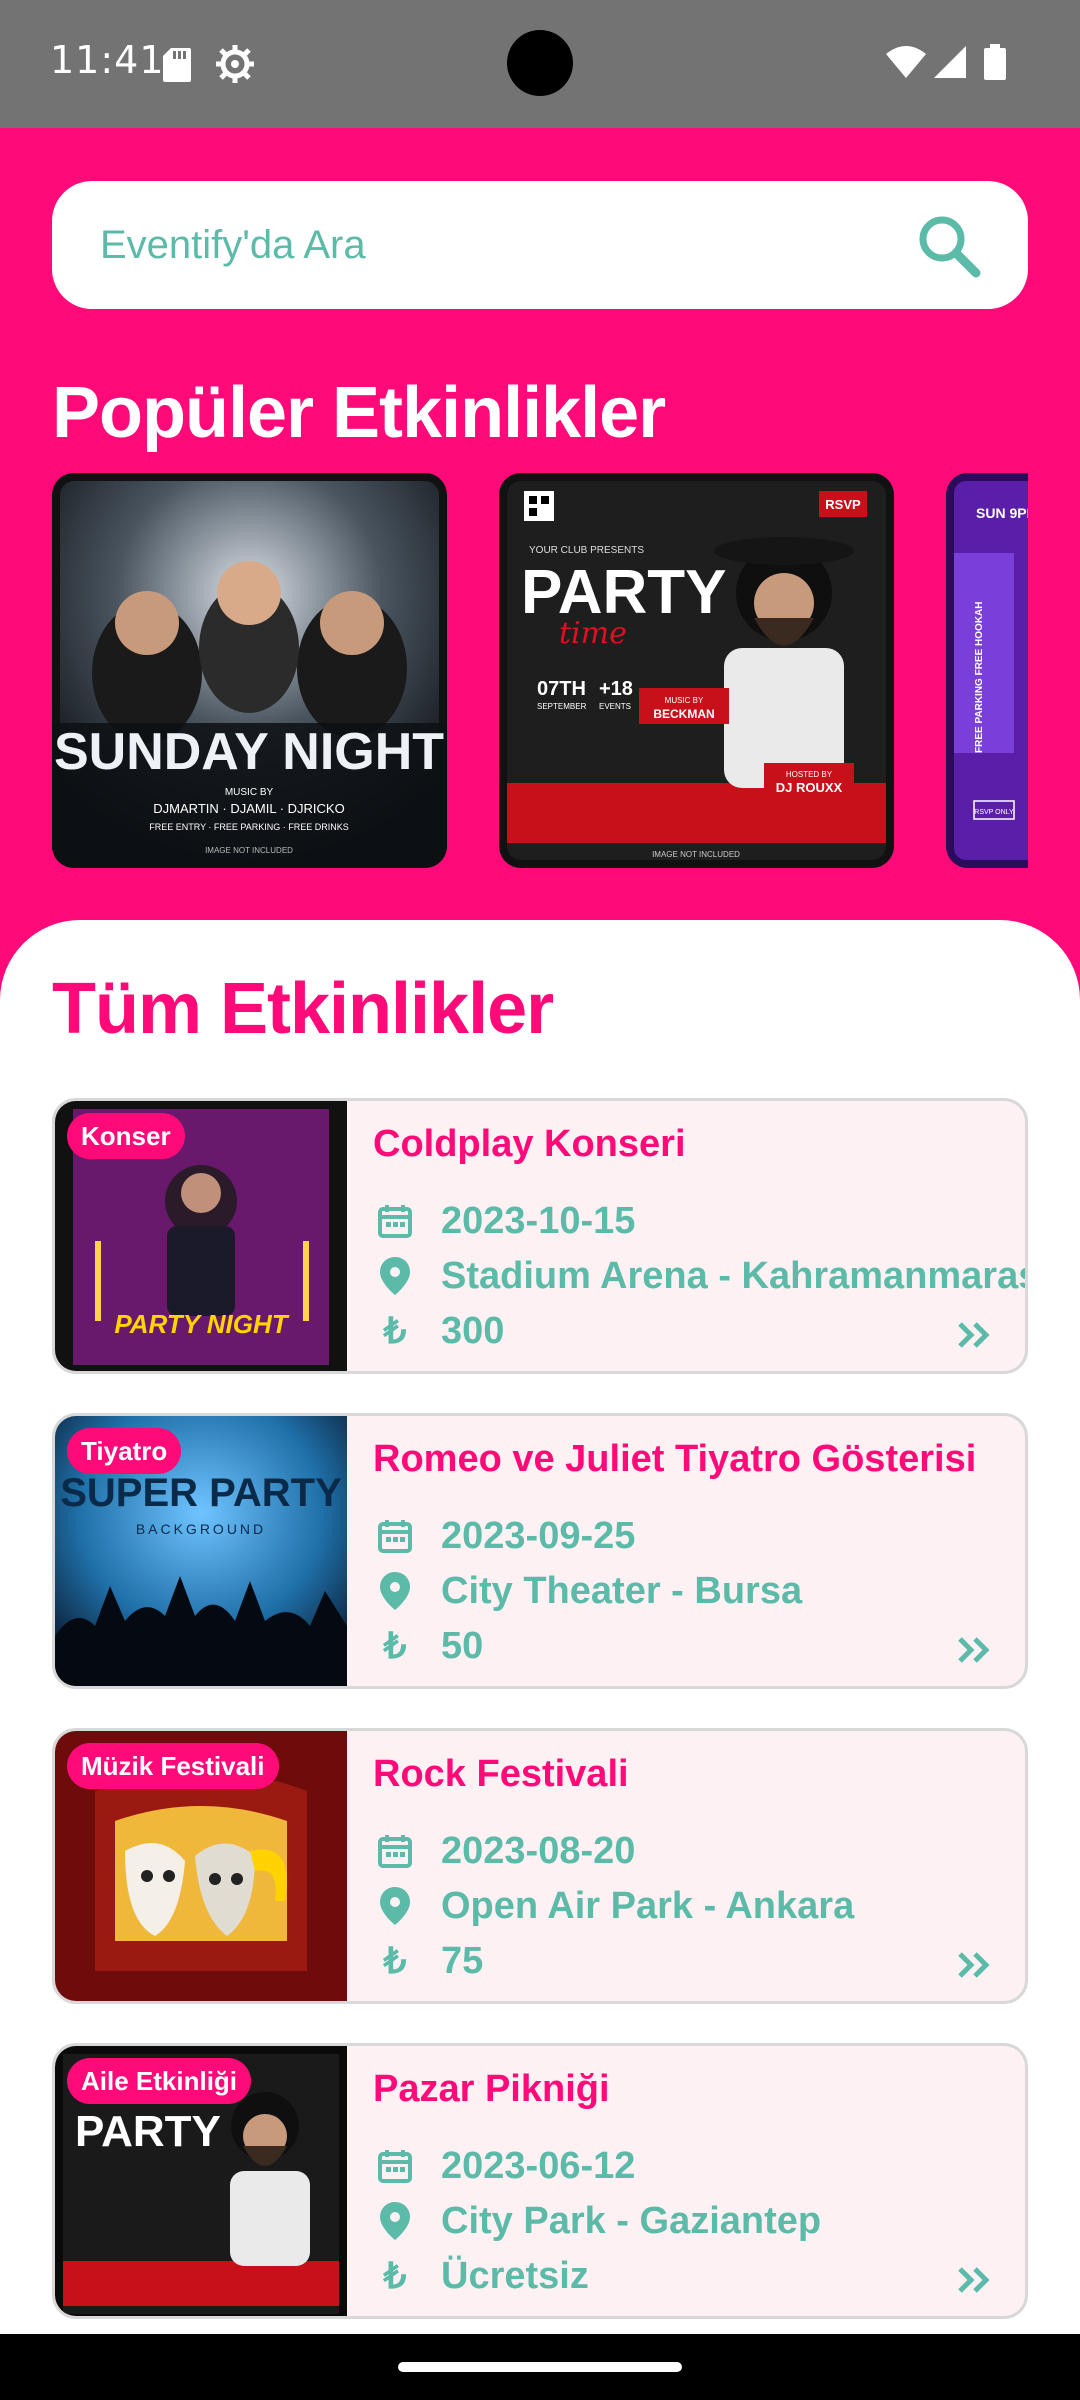 This screenshot has width=1080, height=2400. What do you see at coordinates (126, 1136) in the screenshot?
I see `category-chip: Konser` at bounding box center [126, 1136].